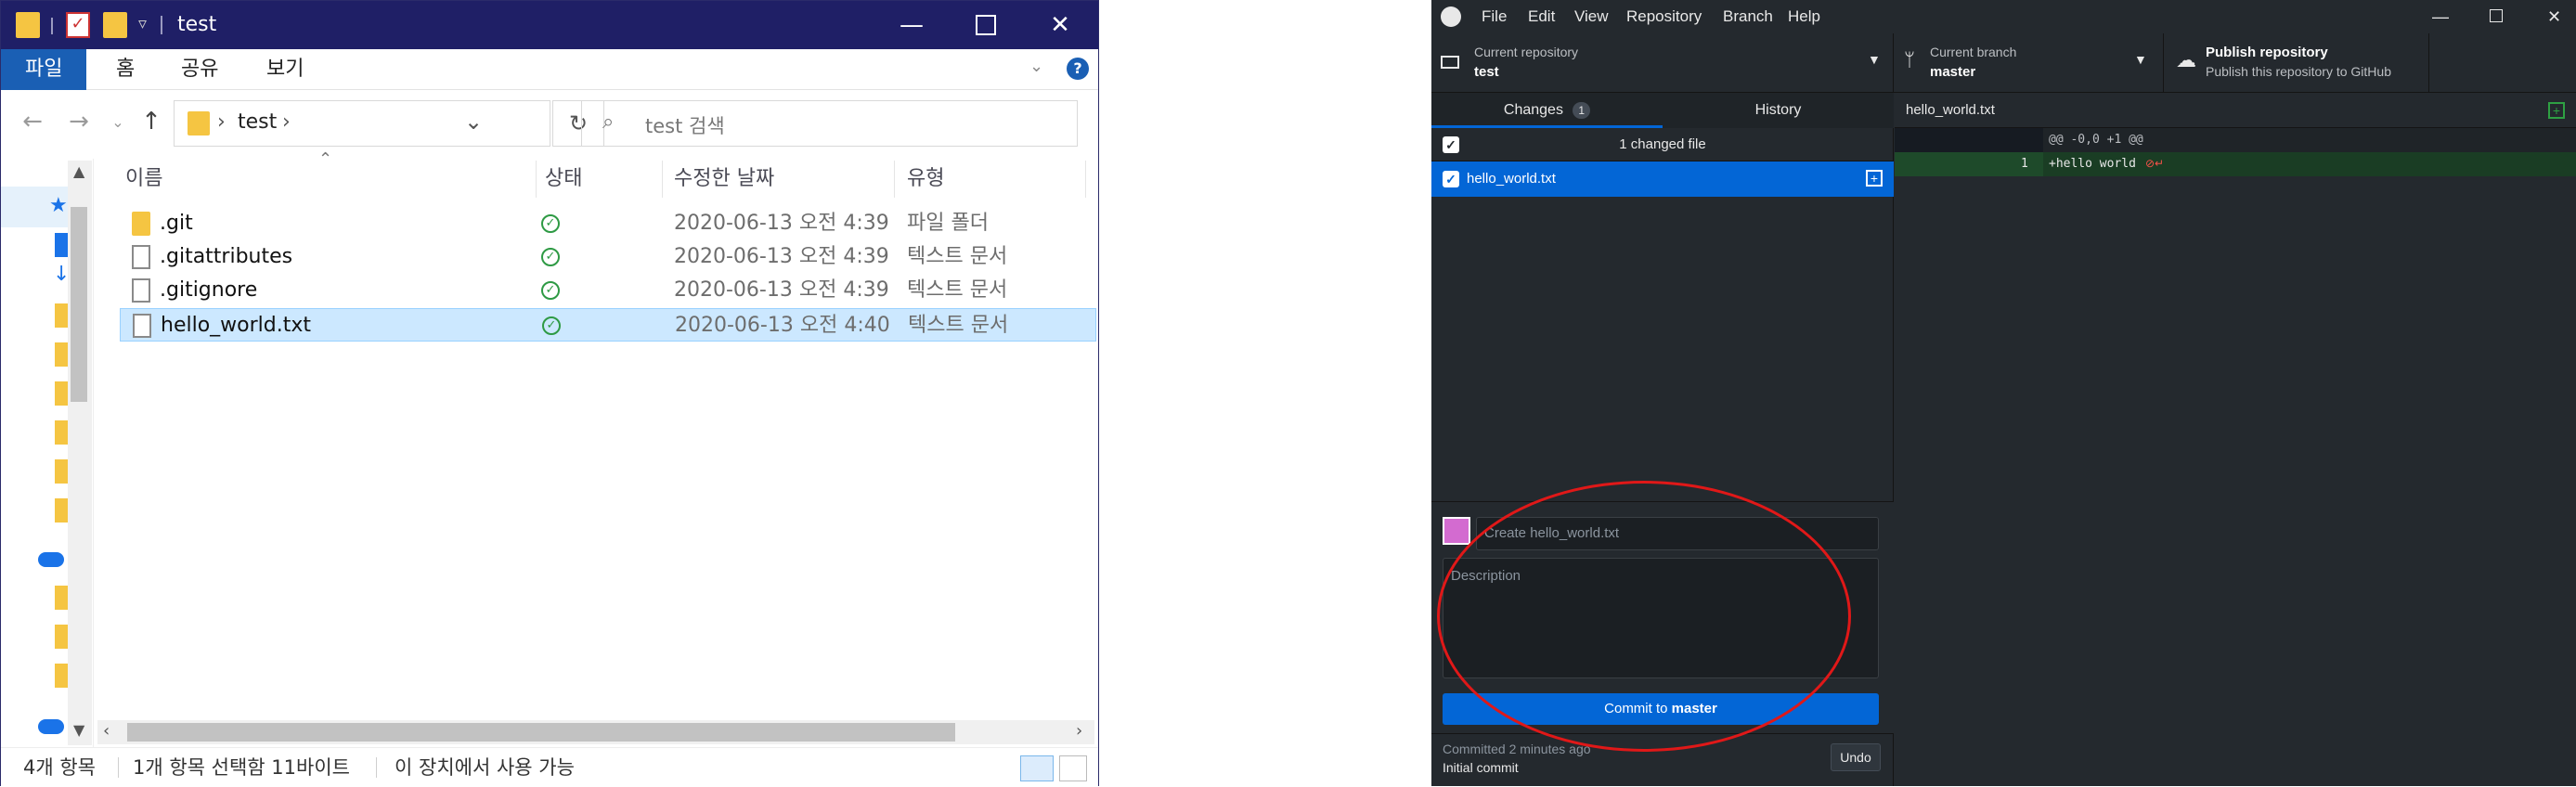 This screenshot has height=787, width=2576. Describe the element at coordinates (1804, 16) in the screenshot. I see `menu-help: Help` at that location.